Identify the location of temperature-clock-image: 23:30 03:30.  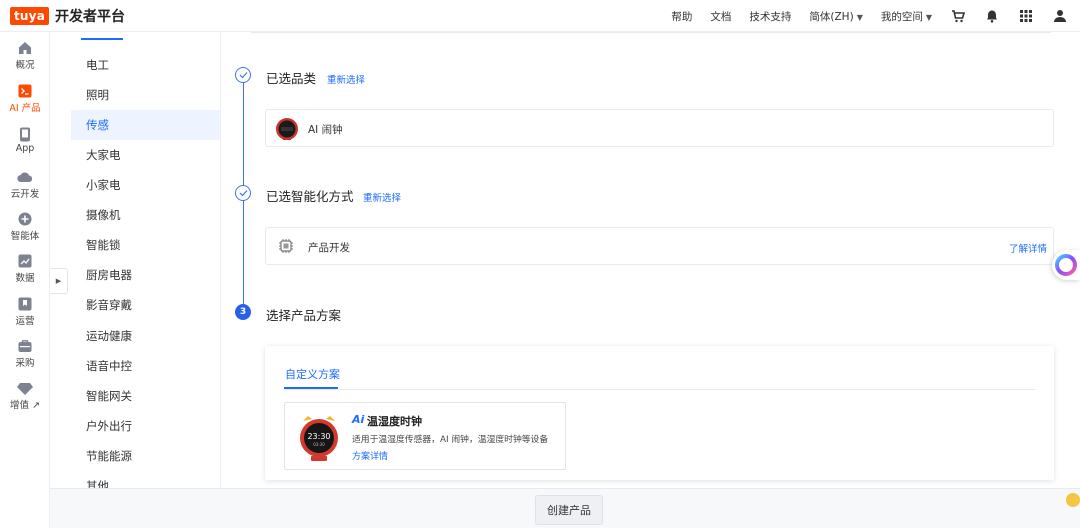
(319, 438).